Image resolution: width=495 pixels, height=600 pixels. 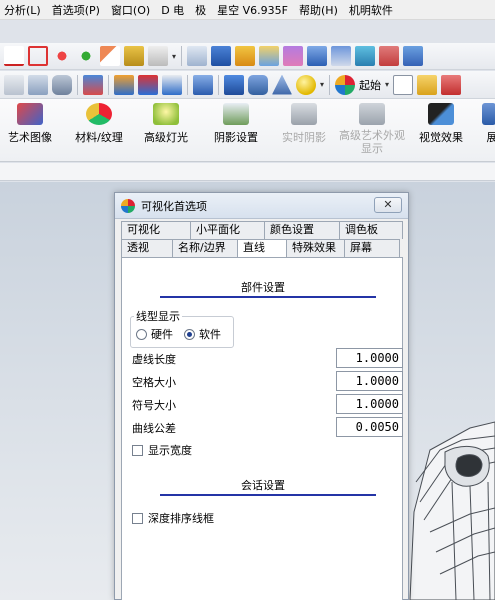 What do you see at coordinates (166, 114) in the screenshot?
I see `light-bulb-icon` at bounding box center [166, 114].